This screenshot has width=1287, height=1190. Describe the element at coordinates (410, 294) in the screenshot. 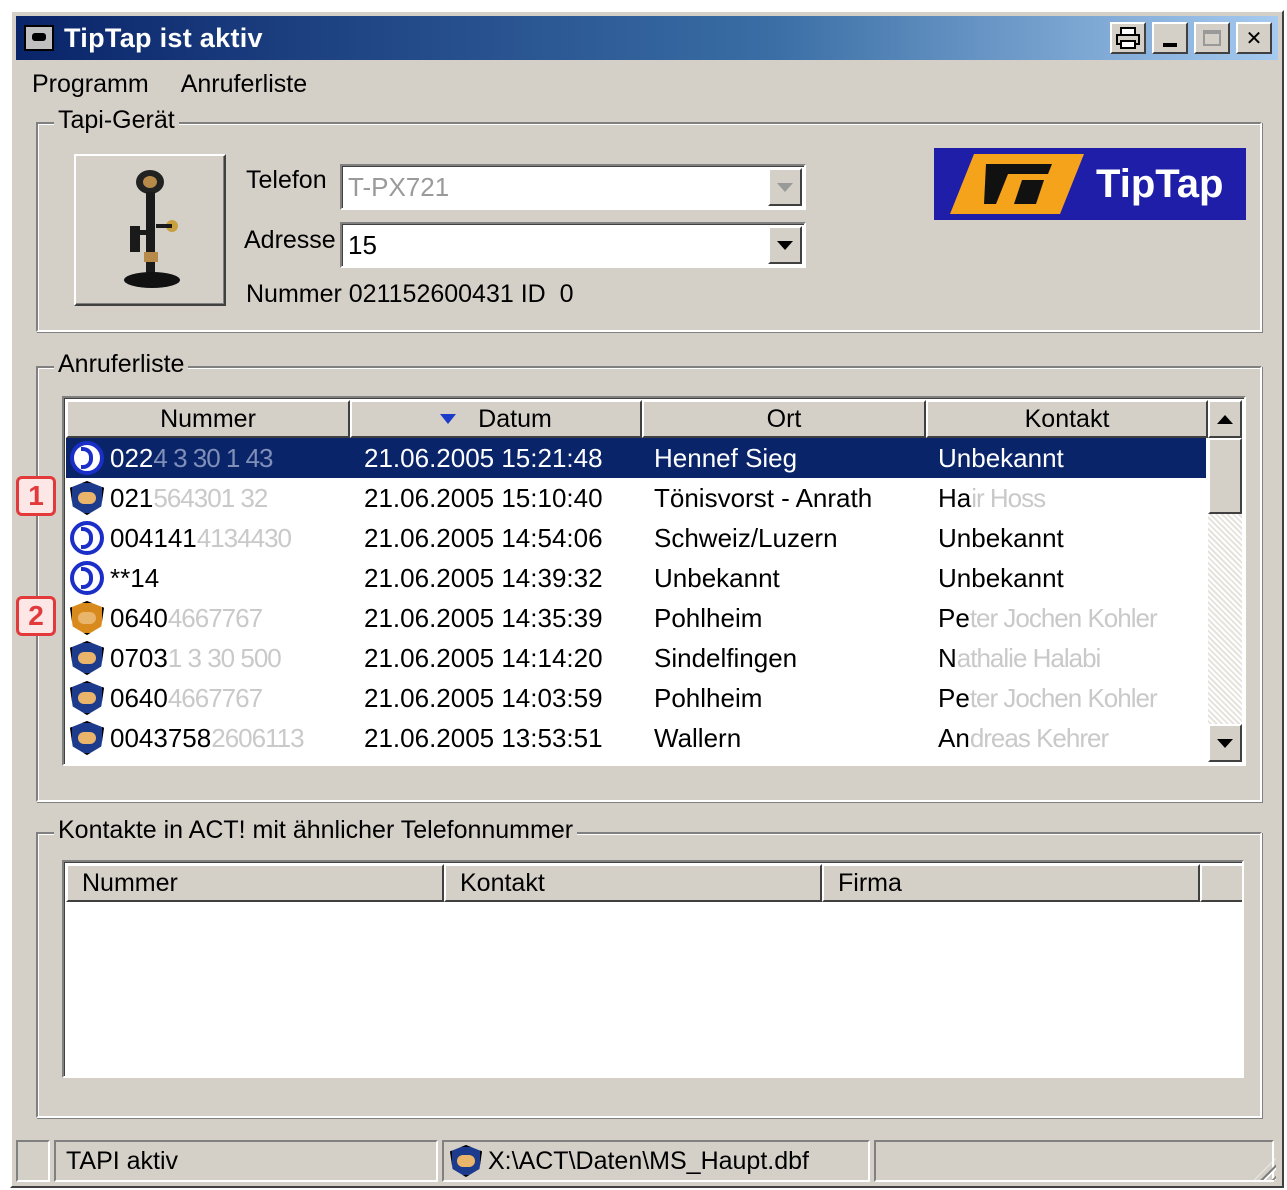

I see `nummer-id-text: Nummer 021152600431 ID 0` at that location.